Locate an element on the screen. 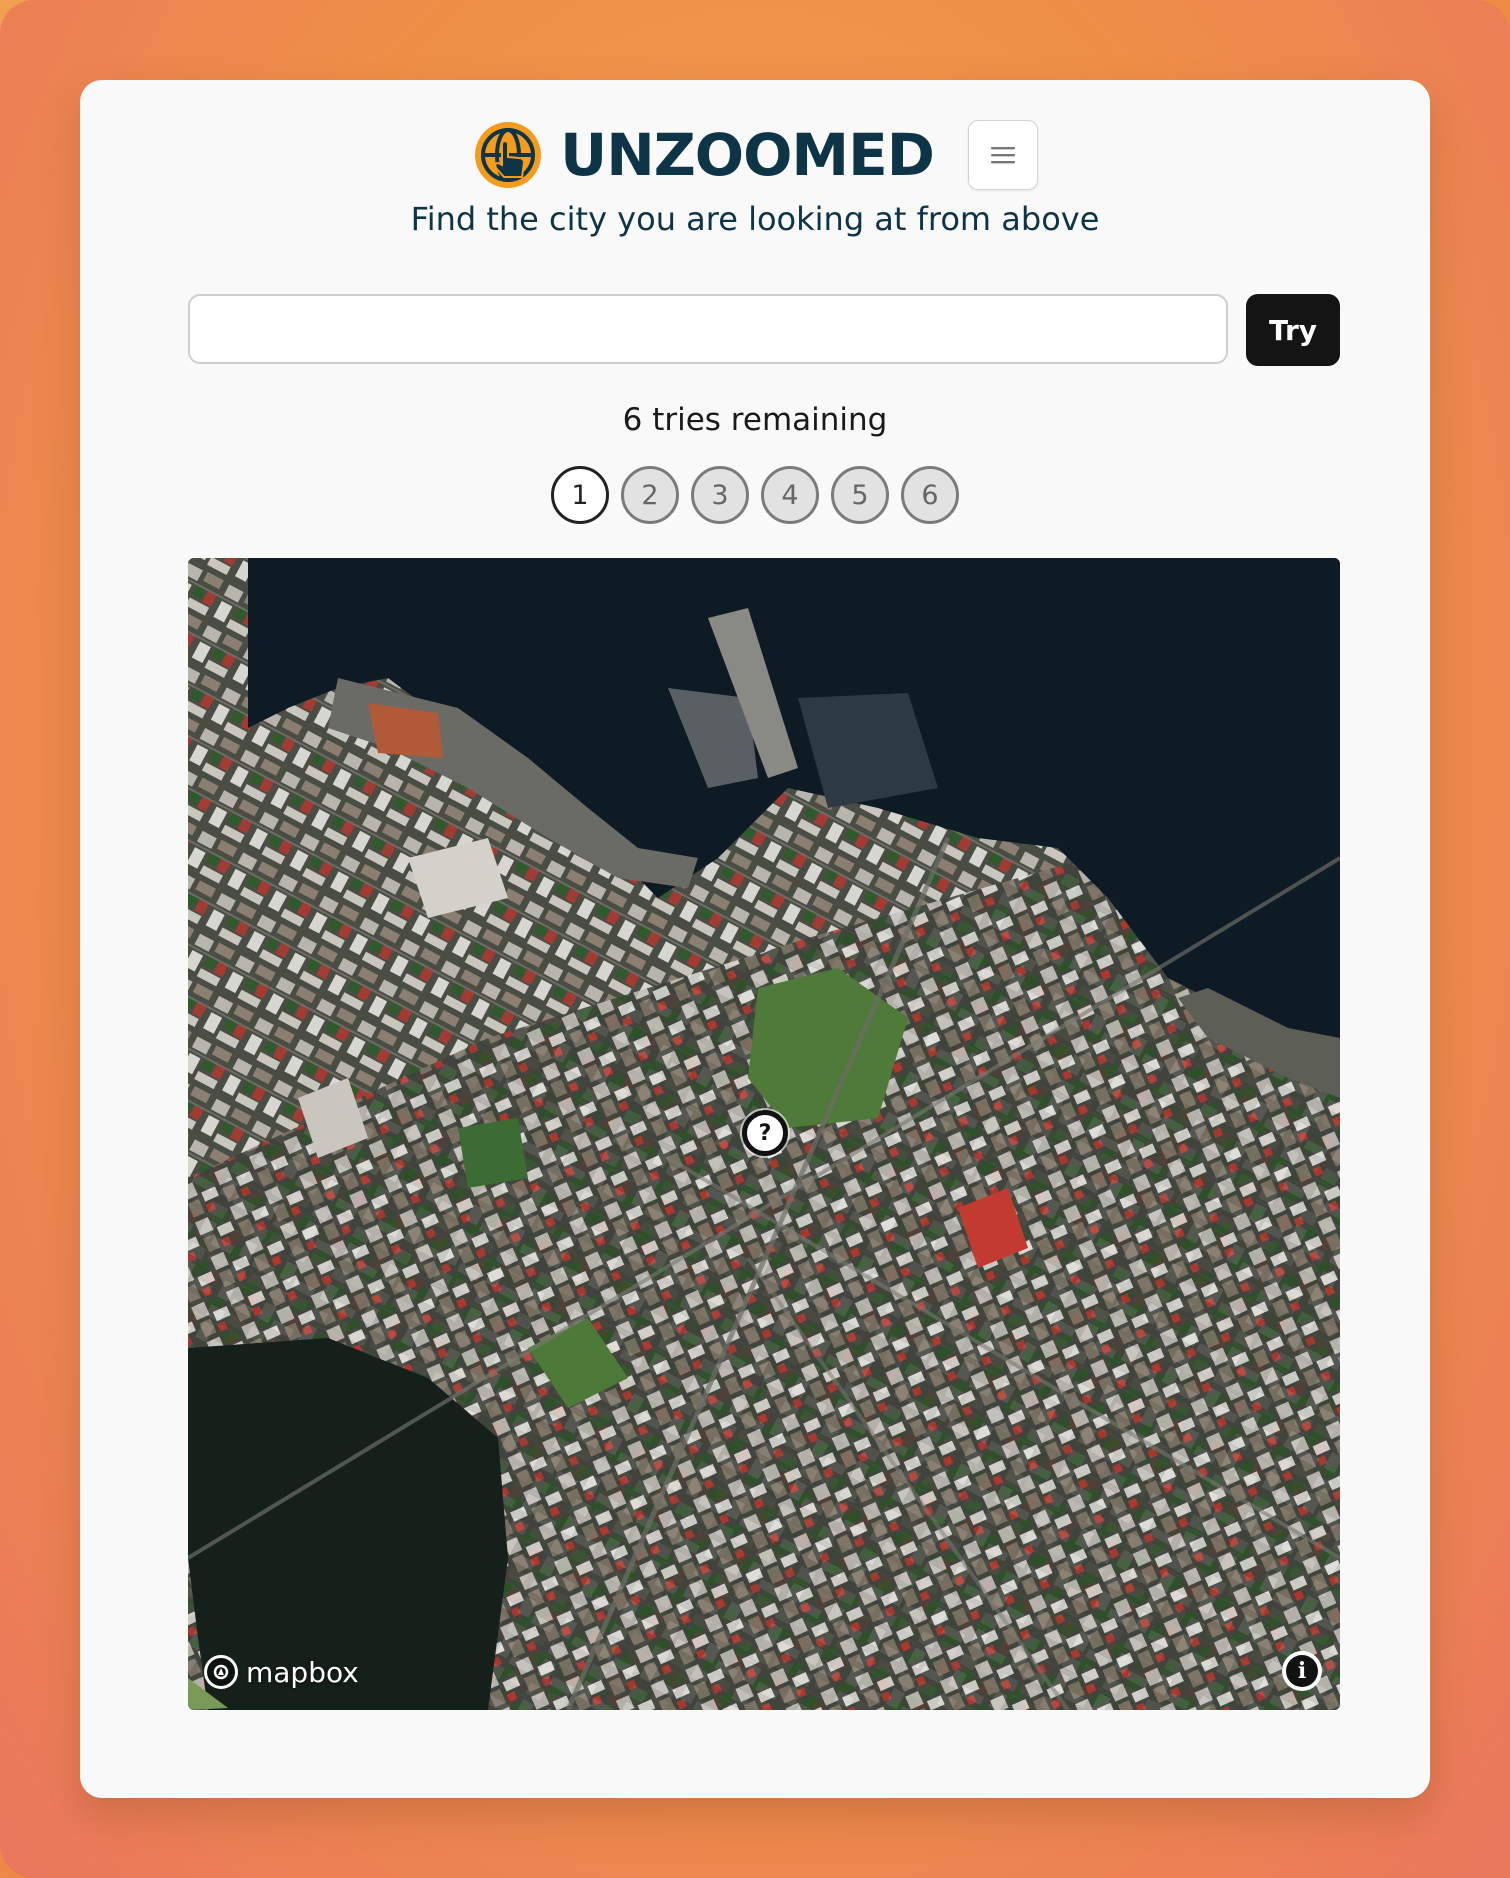 The image size is (1510, 1878). try-steps: 1 2 3 4 5 6 is located at coordinates (755, 498).